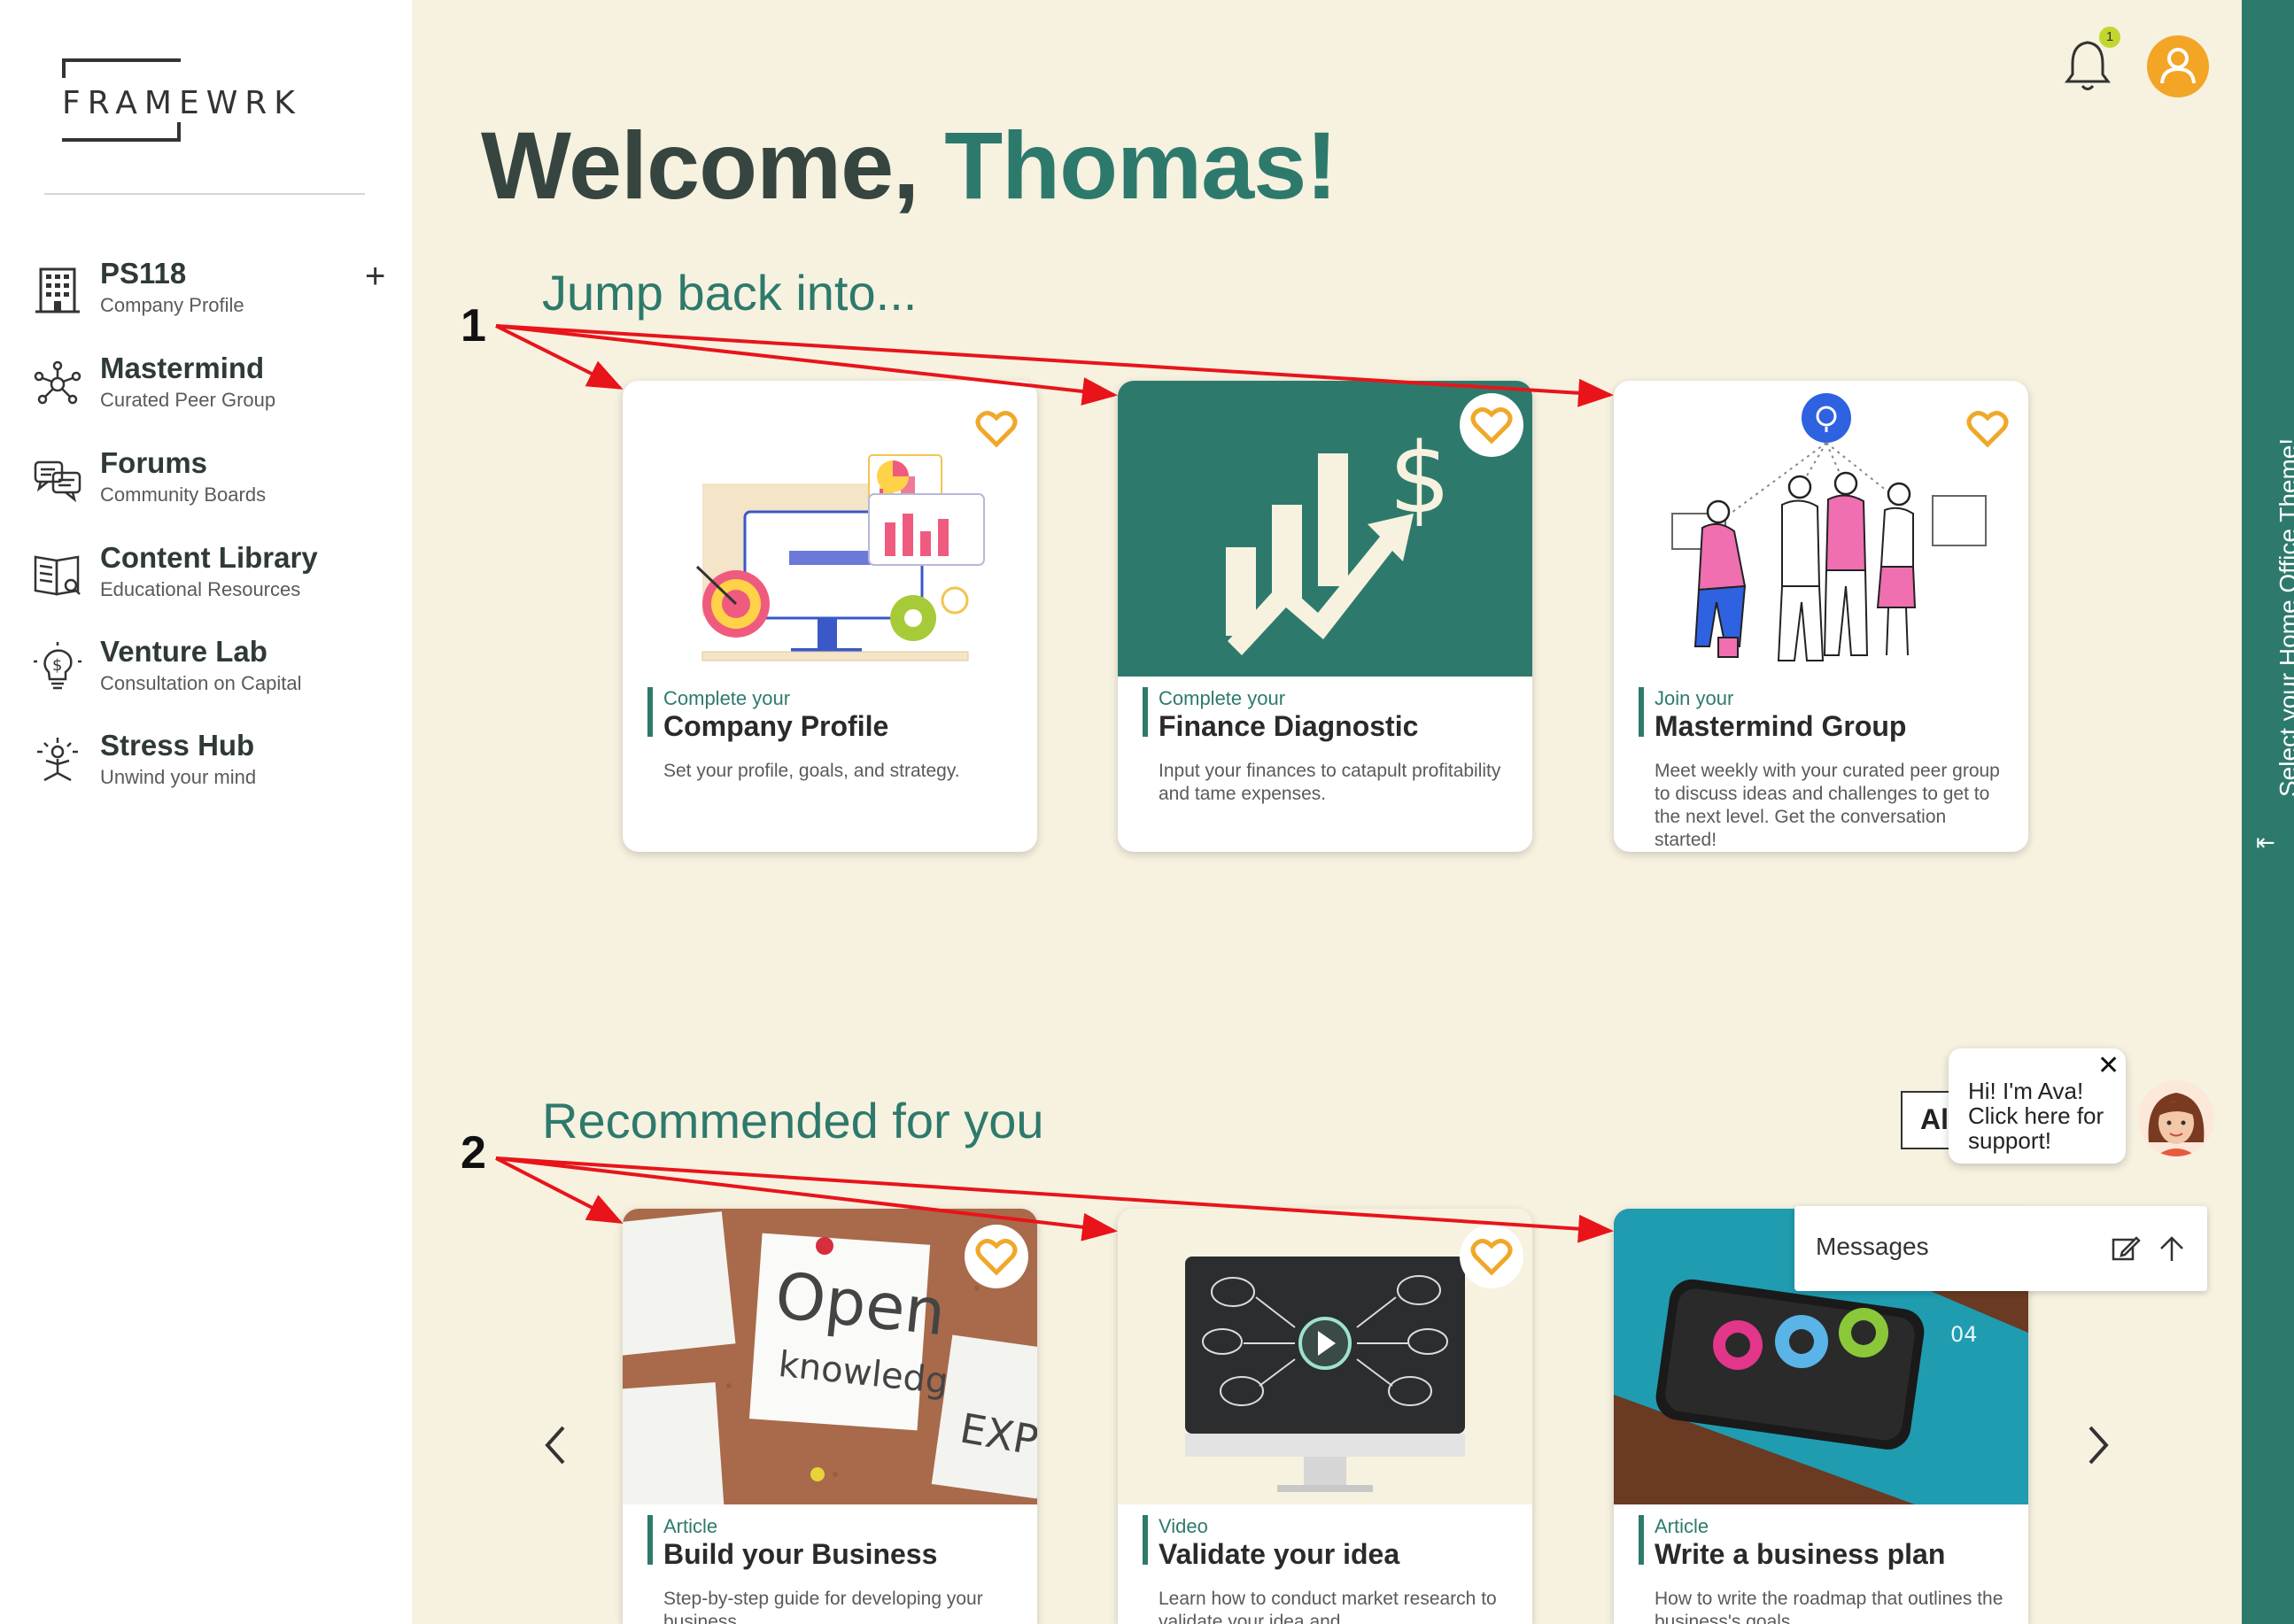 Image resolution: width=2294 pixels, height=1624 pixels. Describe the element at coordinates (793, 1121) in the screenshot. I see `recommended-title: Recommended for you` at that location.